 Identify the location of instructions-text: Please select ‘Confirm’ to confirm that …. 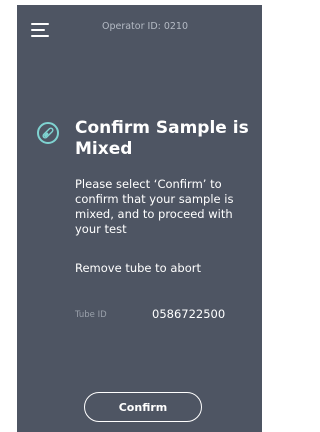
(154, 206).